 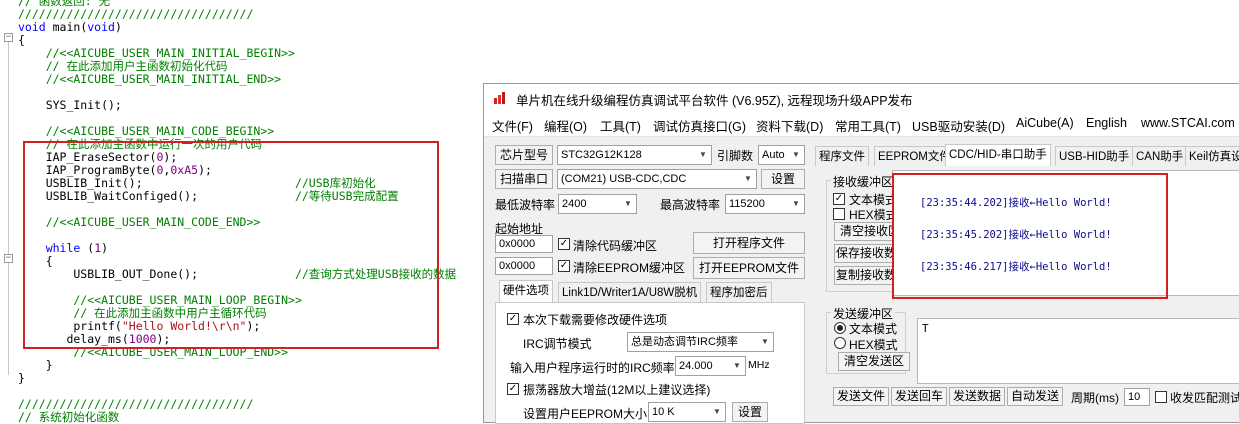 What do you see at coordinates (8, 258) in the screenshot?
I see `fold-toggle-while: −` at bounding box center [8, 258].